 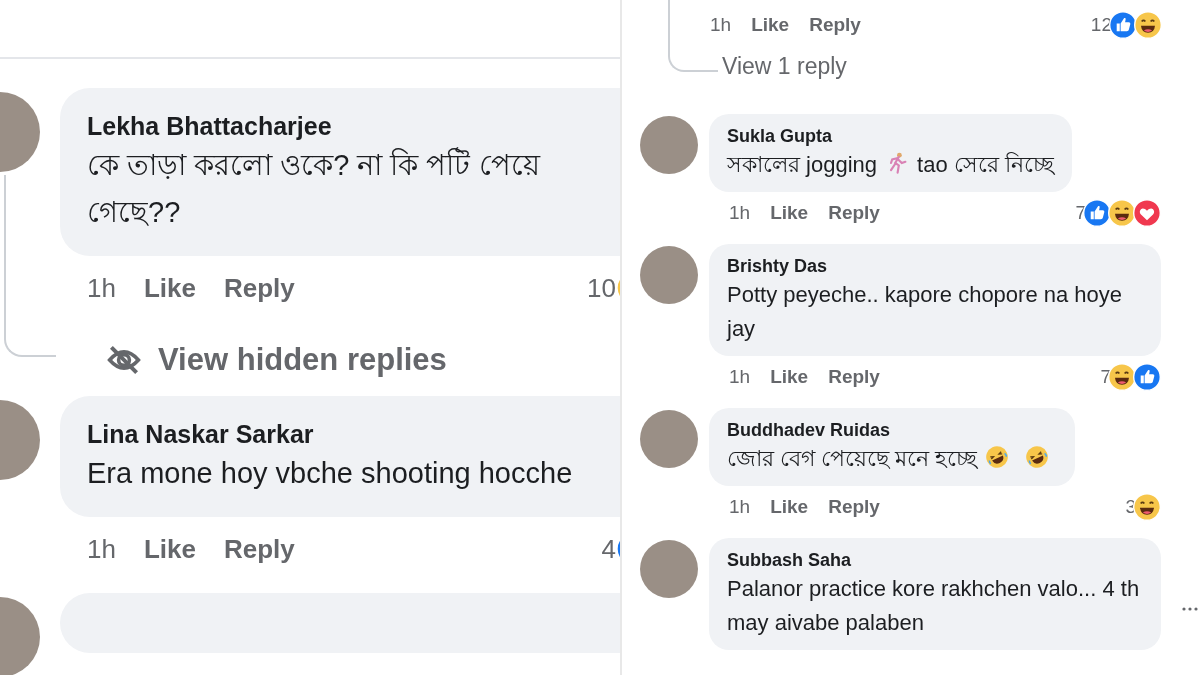 I want to click on commenter-name: Buddhadev Ruidas, so click(x=809, y=430).